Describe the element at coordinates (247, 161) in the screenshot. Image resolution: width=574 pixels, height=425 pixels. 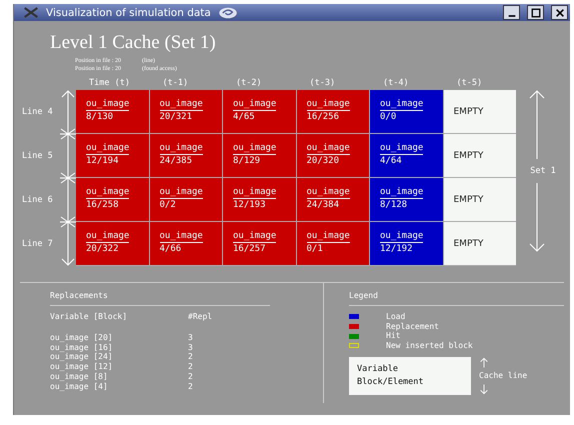
I see `block-number: 8/129` at that location.